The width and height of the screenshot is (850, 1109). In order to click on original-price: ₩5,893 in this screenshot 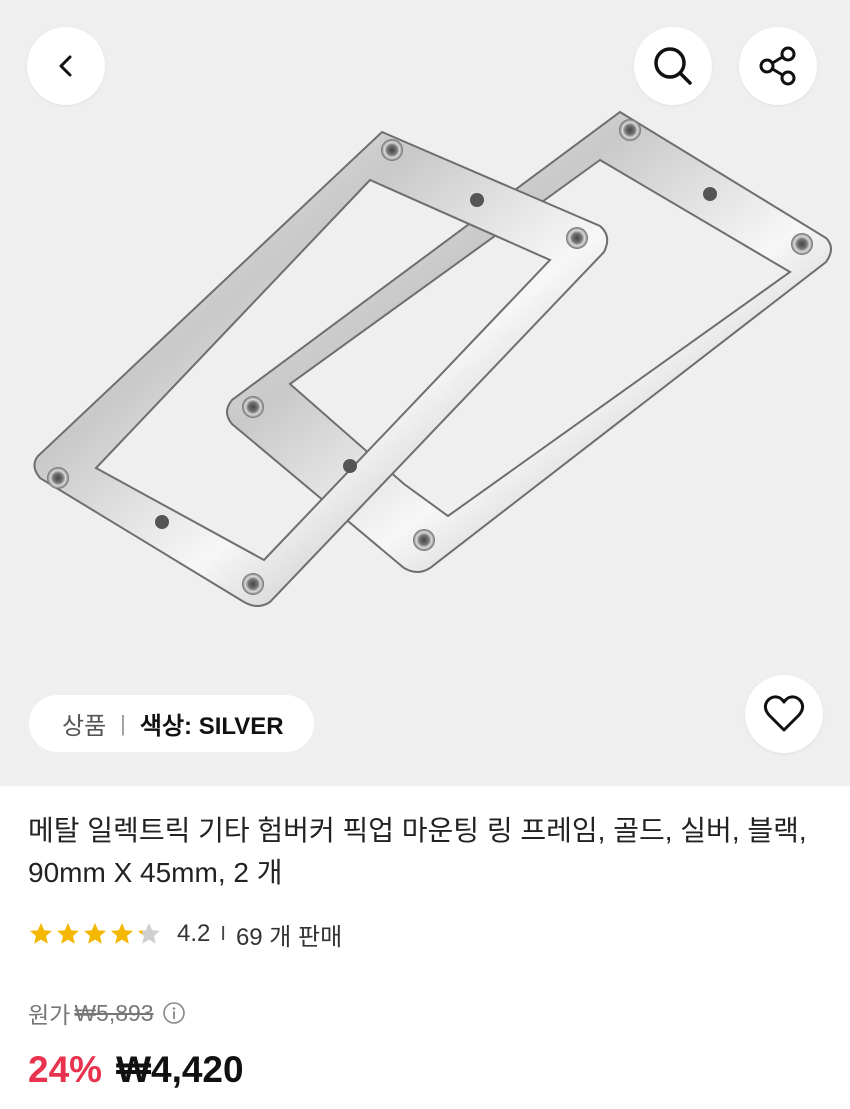, I will do `click(114, 1012)`.